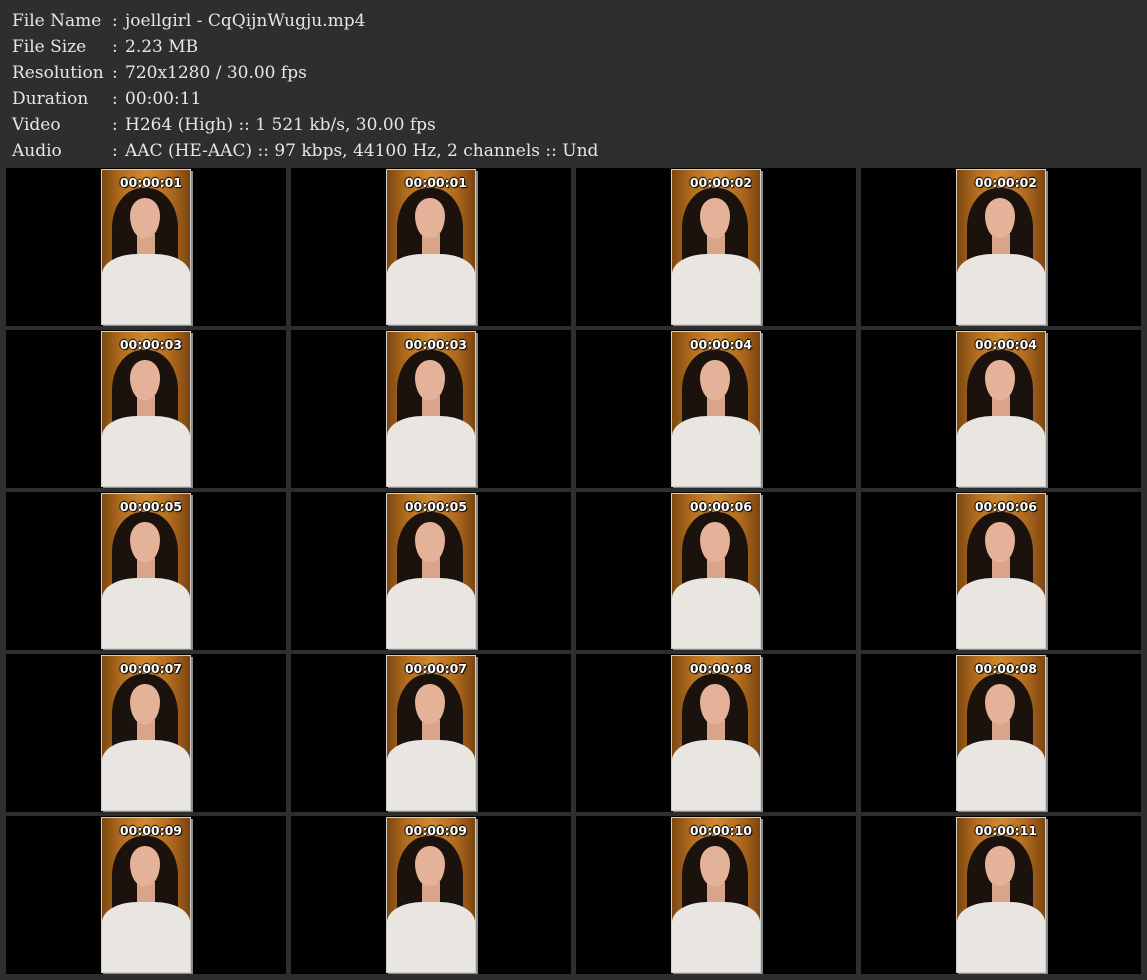 The width and height of the screenshot is (1147, 980). I want to click on video-frame-thumbnail: 00:00:03, so click(146, 409).